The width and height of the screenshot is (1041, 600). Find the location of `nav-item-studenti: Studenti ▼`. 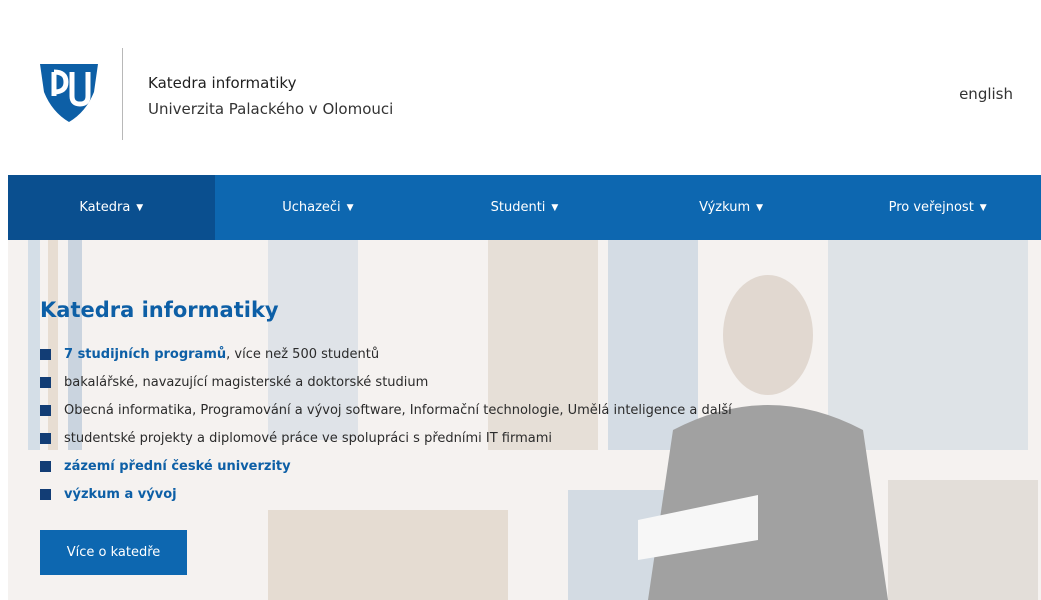

nav-item-studenti: Studenti ▼ is located at coordinates (524, 207).